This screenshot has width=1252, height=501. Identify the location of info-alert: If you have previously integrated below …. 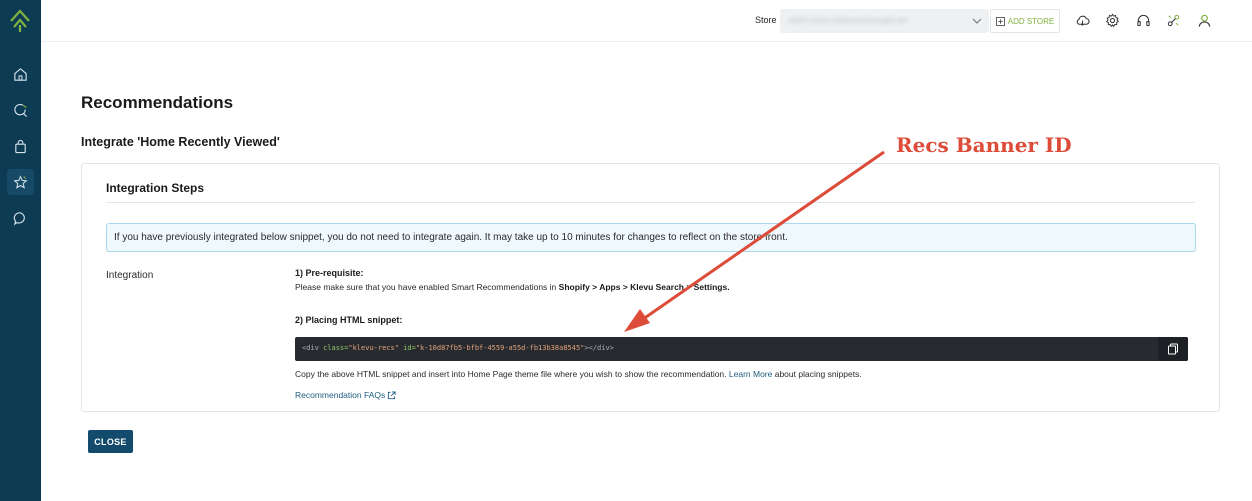
(651, 237).